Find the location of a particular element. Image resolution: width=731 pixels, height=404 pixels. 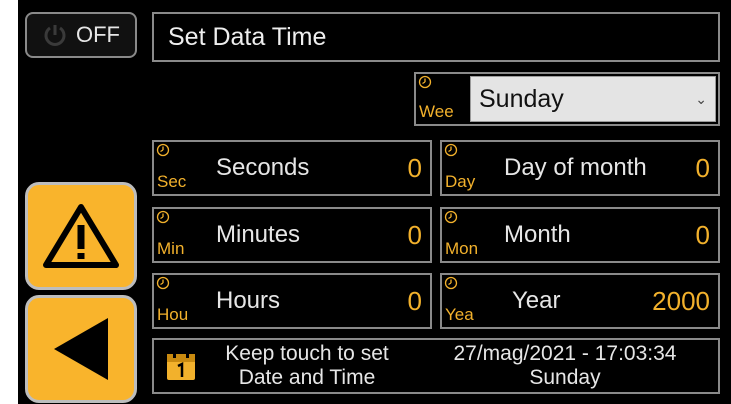

power-off-button: OFF is located at coordinates (81, 35).